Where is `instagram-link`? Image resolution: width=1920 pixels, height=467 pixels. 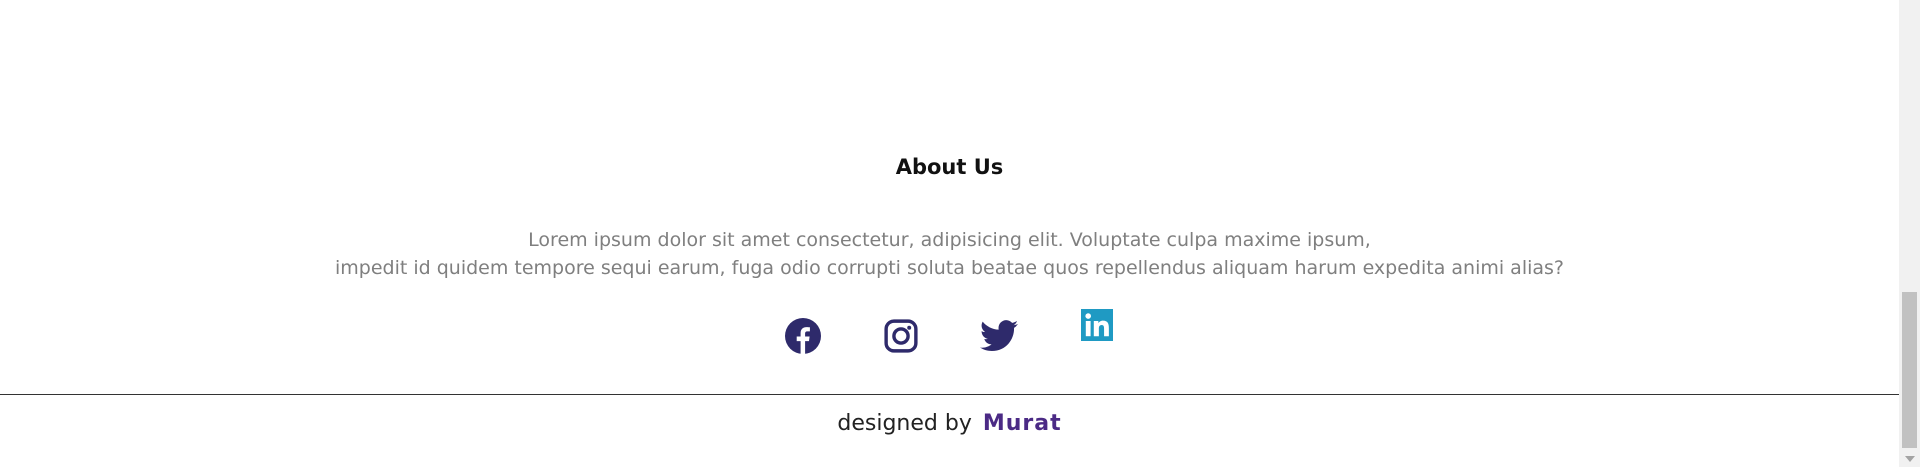
instagram-link is located at coordinates (901, 336).